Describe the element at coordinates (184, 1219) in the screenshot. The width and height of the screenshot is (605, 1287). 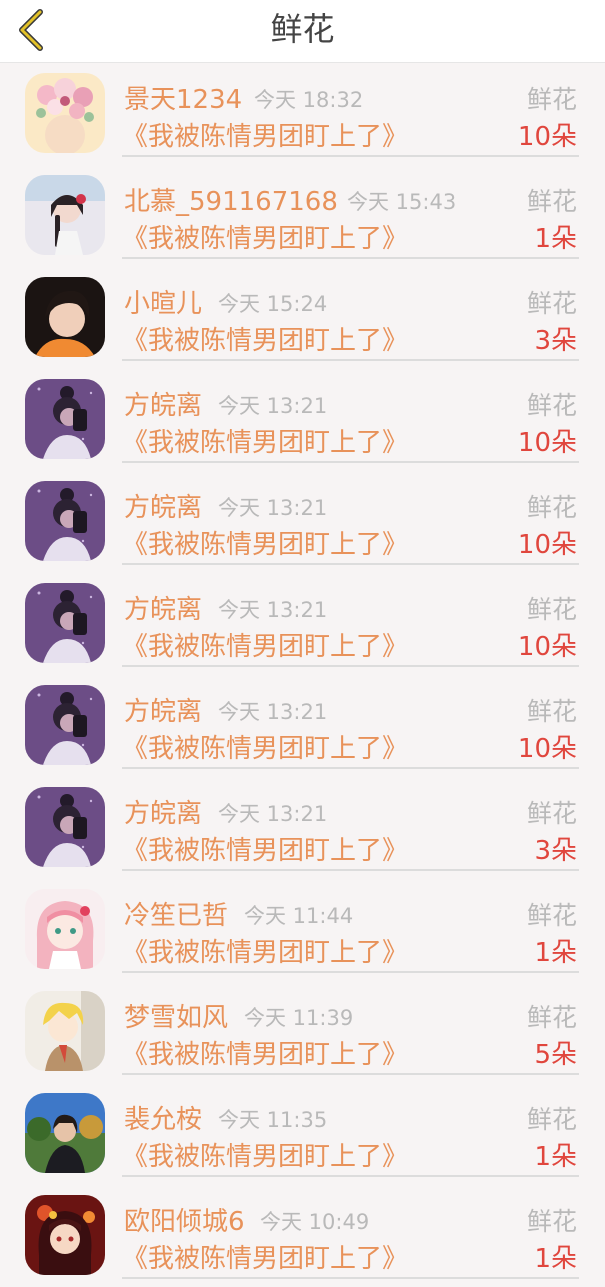
I see `user-name: 欧阳倾城6` at that location.